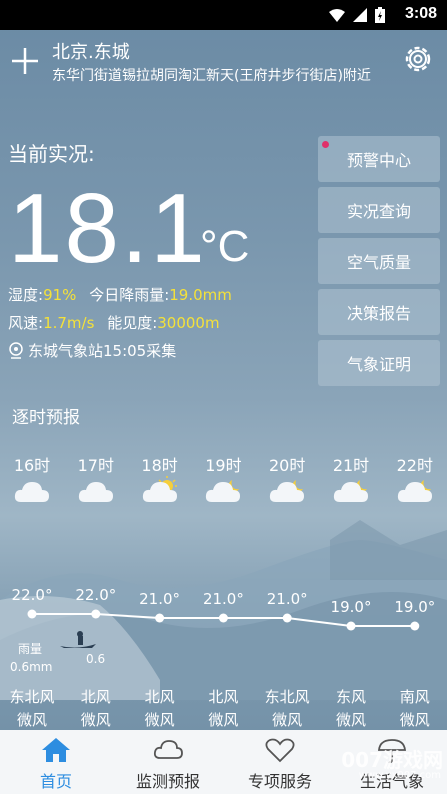 This screenshot has height=794, width=447. I want to click on hour-label: 19时, so click(223, 465).